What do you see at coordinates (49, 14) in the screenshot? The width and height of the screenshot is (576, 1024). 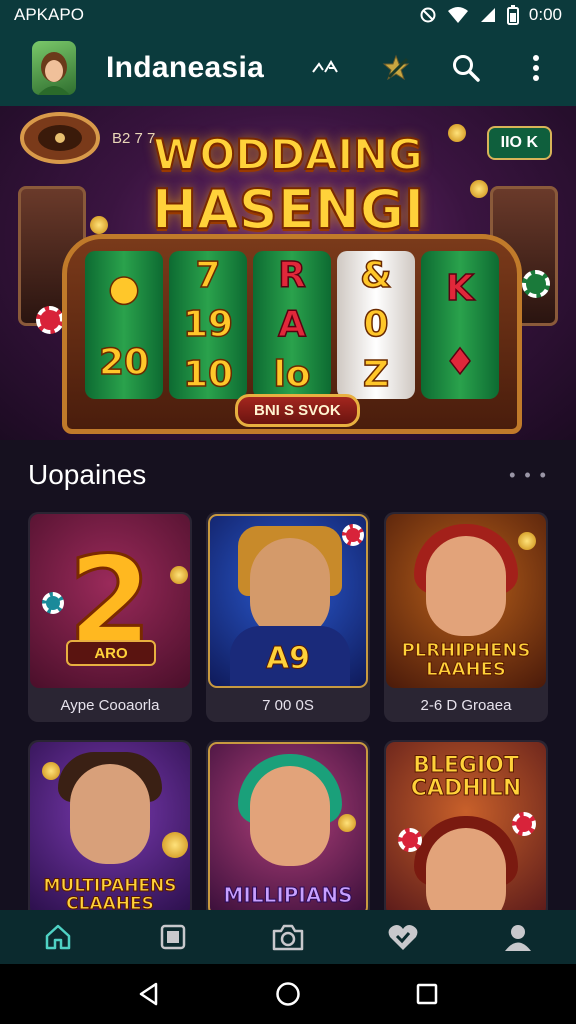 I see `status-left-text: APKAPO` at bounding box center [49, 14].